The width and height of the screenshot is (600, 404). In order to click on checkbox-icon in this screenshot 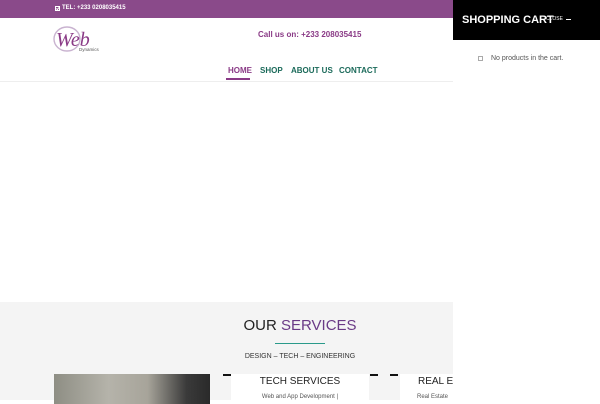, I will do `click(57, 8)`.